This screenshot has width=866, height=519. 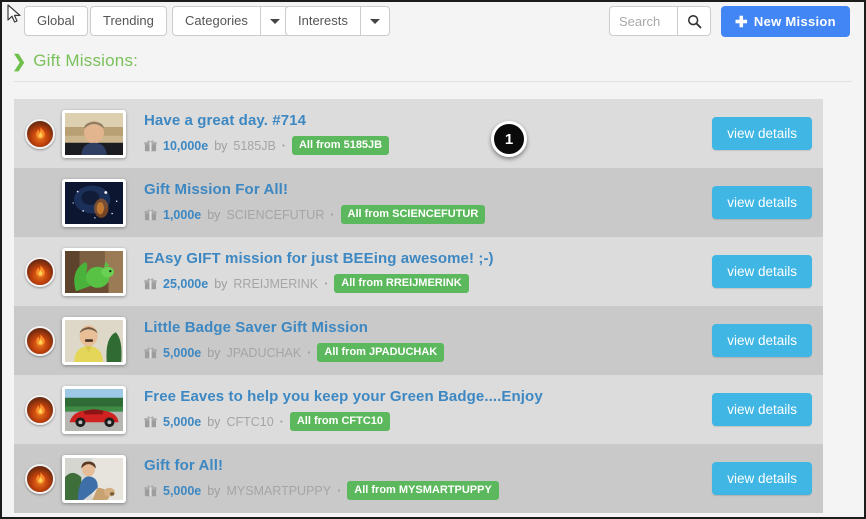 I want to click on filter-group-interests: Interests, so click(x=337, y=21).